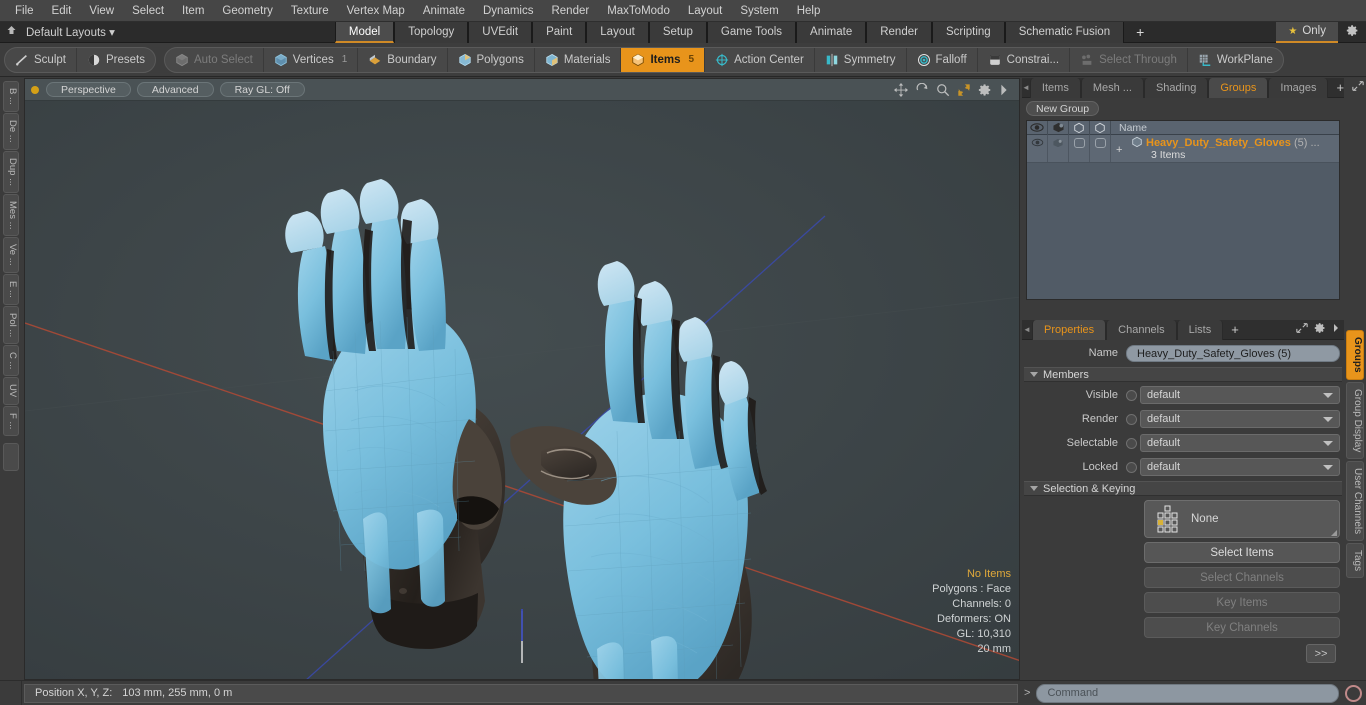 The width and height of the screenshot is (1366, 705). I want to click on property-dropdown-visible: default, so click(1240, 395).